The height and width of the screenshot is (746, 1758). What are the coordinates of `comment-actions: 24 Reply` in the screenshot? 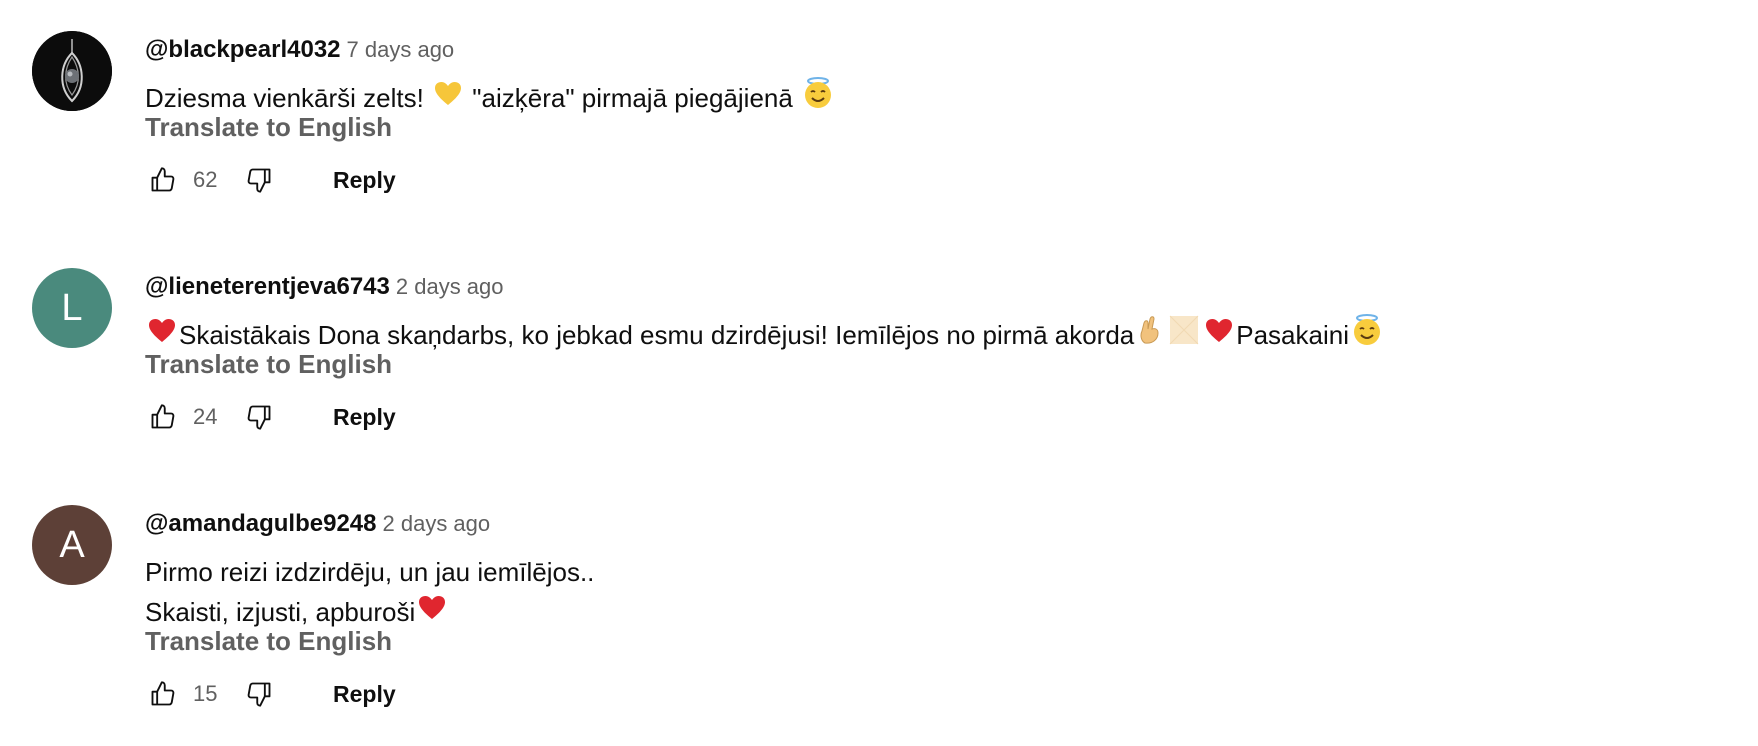 It's located at (270, 417).